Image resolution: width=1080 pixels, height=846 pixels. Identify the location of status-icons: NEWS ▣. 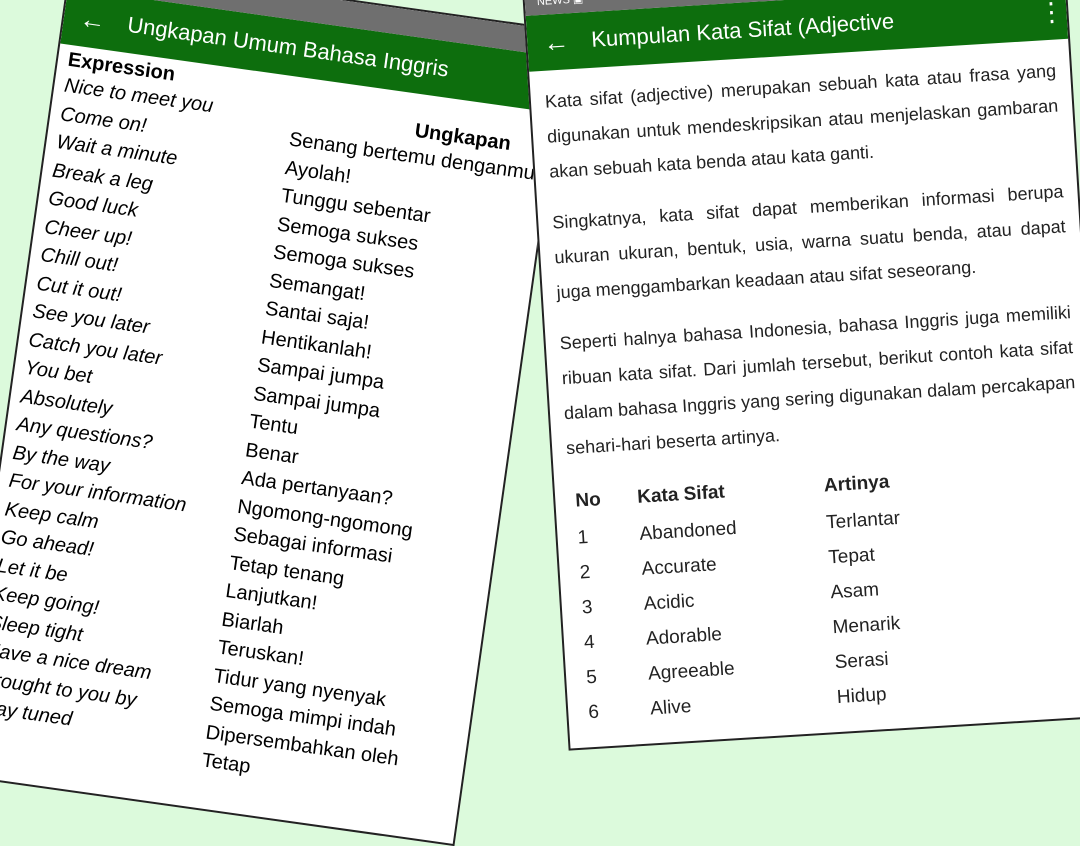
(560, 4).